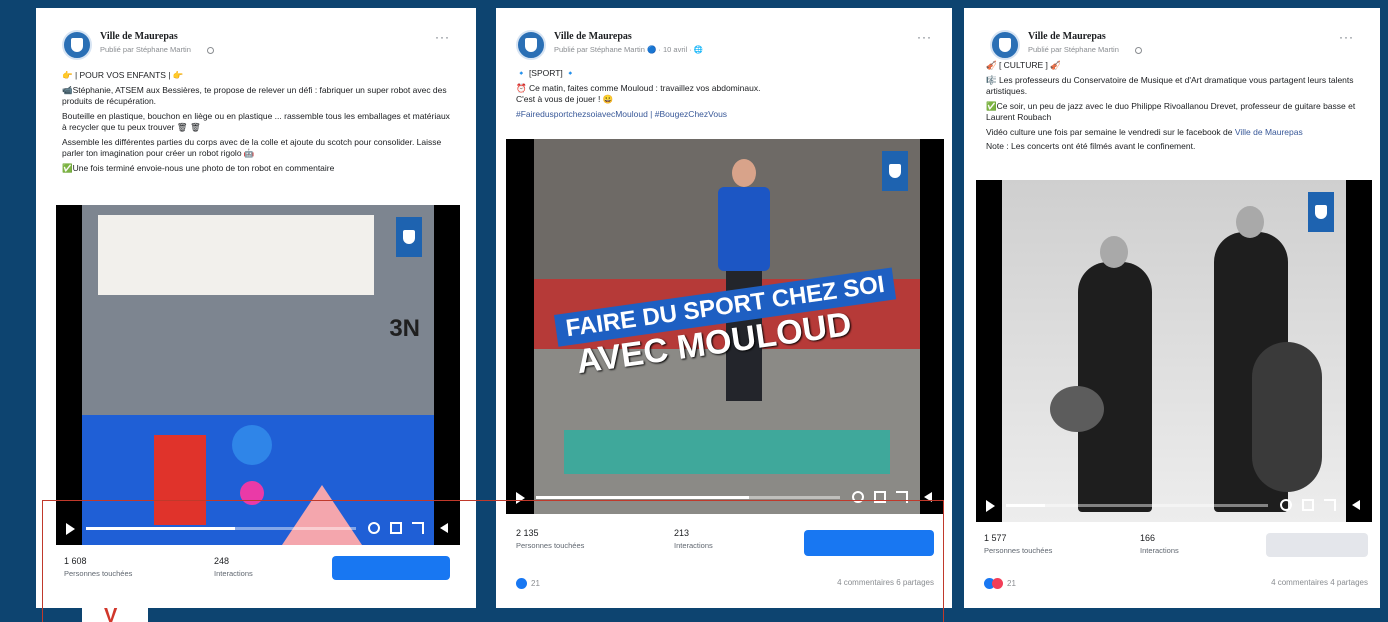  Describe the element at coordinates (236, 255) in the screenshot. I see `robot-art-panel` at that location.